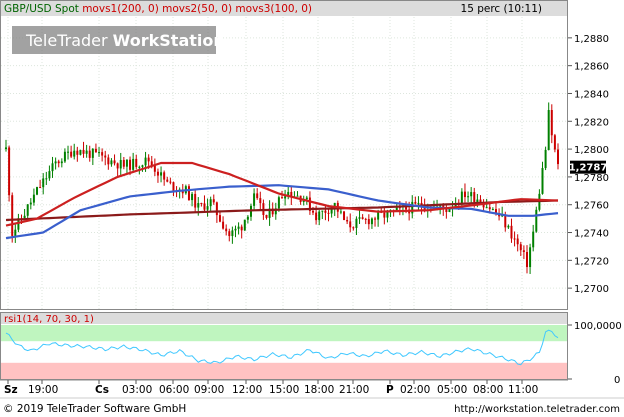 The height and width of the screenshot is (417, 624). Describe the element at coordinates (591, 39) in the screenshot. I see `y-tick-label: 1,2880` at that location.